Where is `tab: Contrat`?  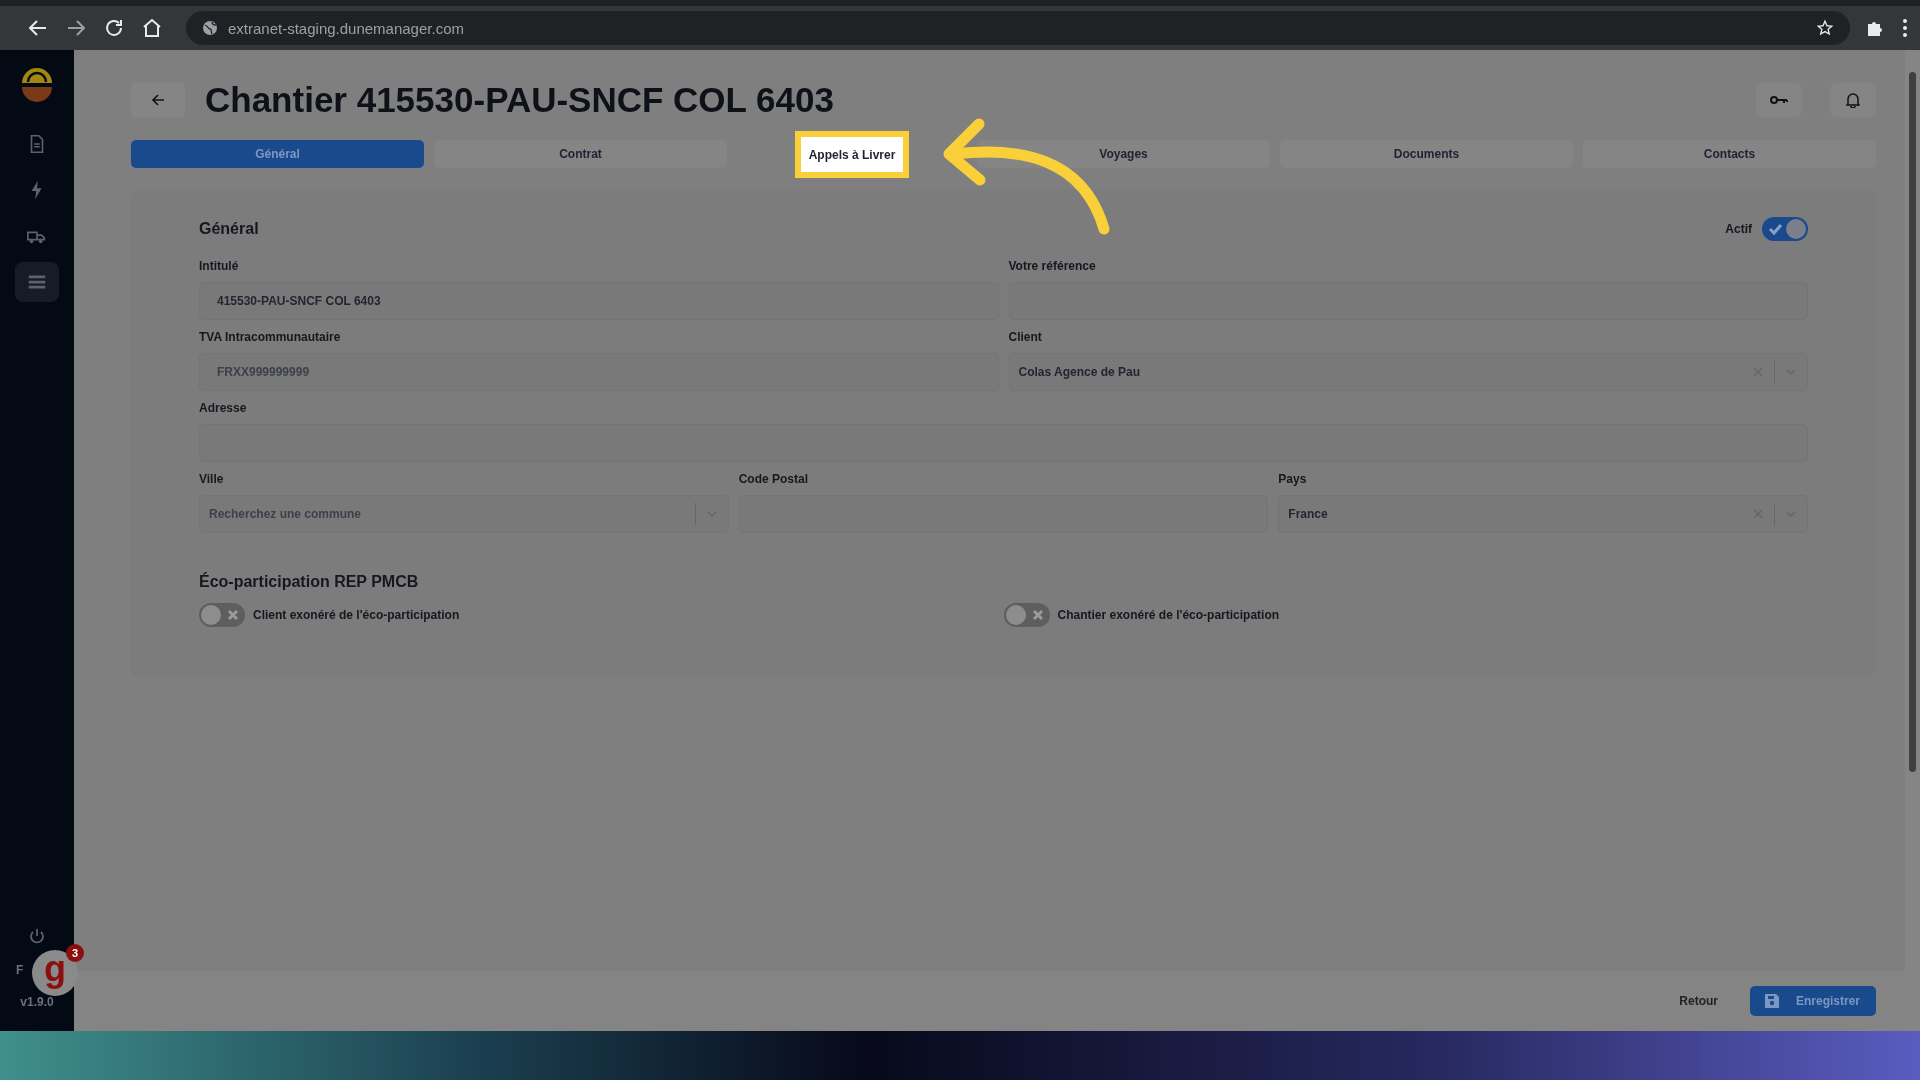
tab: Contrat is located at coordinates (580, 154).